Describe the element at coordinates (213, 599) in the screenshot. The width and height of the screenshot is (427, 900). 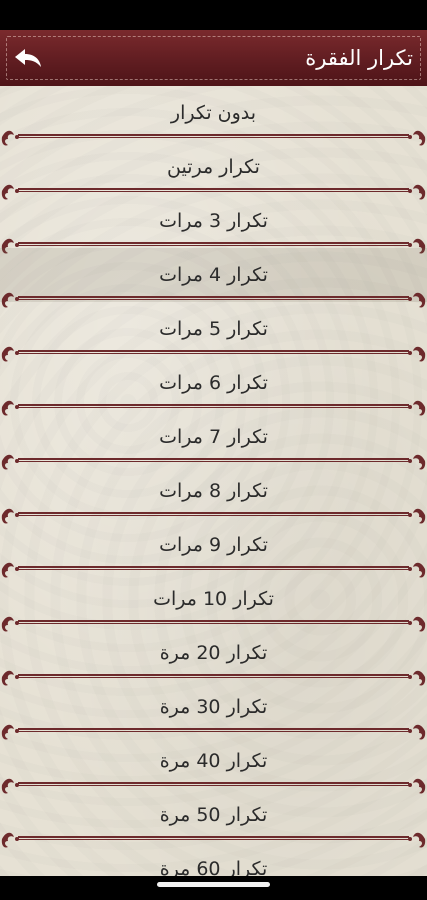
I see `list-item-label: تكرار 10 مرات` at that location.